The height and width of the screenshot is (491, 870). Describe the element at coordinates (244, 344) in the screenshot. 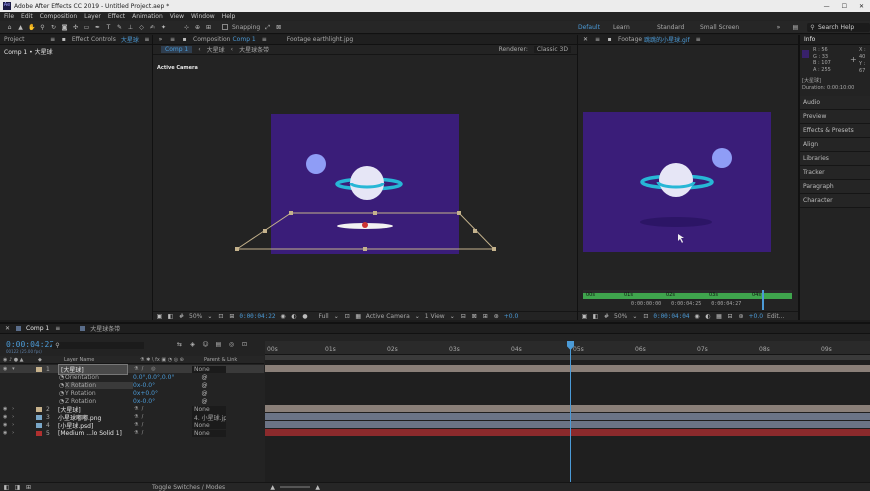

I see `graph-editor-icon: ⊡` at that location.